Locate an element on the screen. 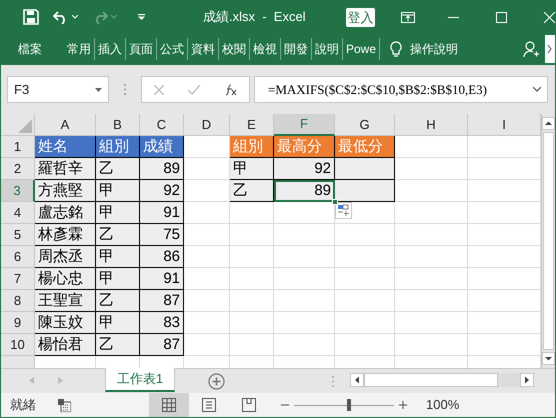  row-header: 10 is located at coordinates (18, 345).